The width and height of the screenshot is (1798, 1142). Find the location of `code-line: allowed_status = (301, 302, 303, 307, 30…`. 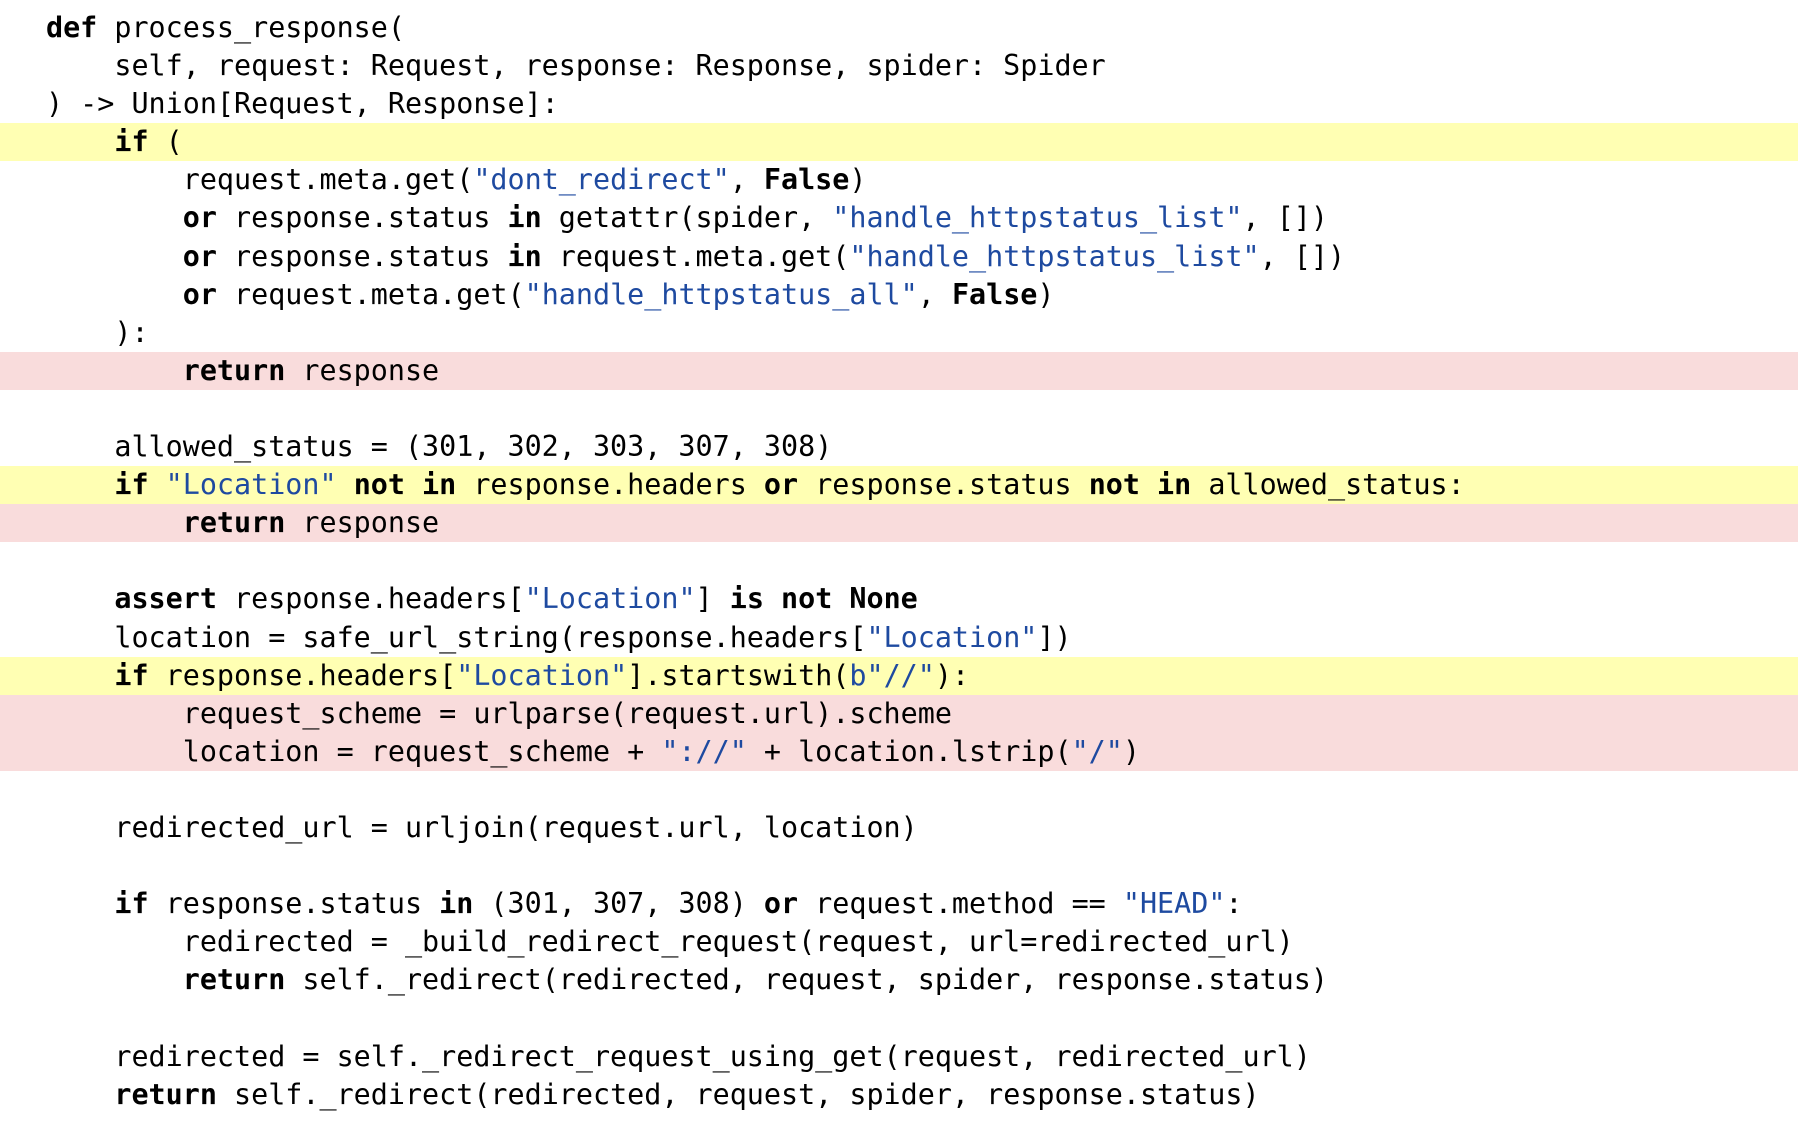

code-line: allowed_status = (301, 302, 303, 307, 30… is located at coordinates (899, 447).